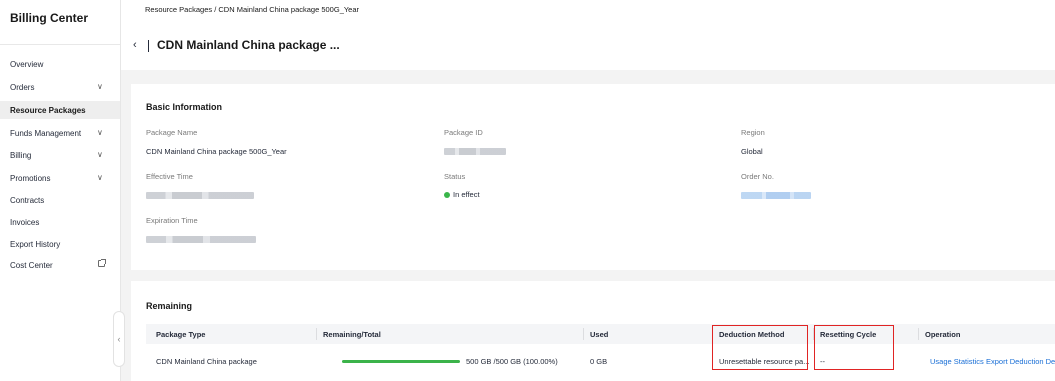 The height and width of the screenshot is (381, 1055). I want to click on sidebar-item-label: Invoices, so click(25, 222).